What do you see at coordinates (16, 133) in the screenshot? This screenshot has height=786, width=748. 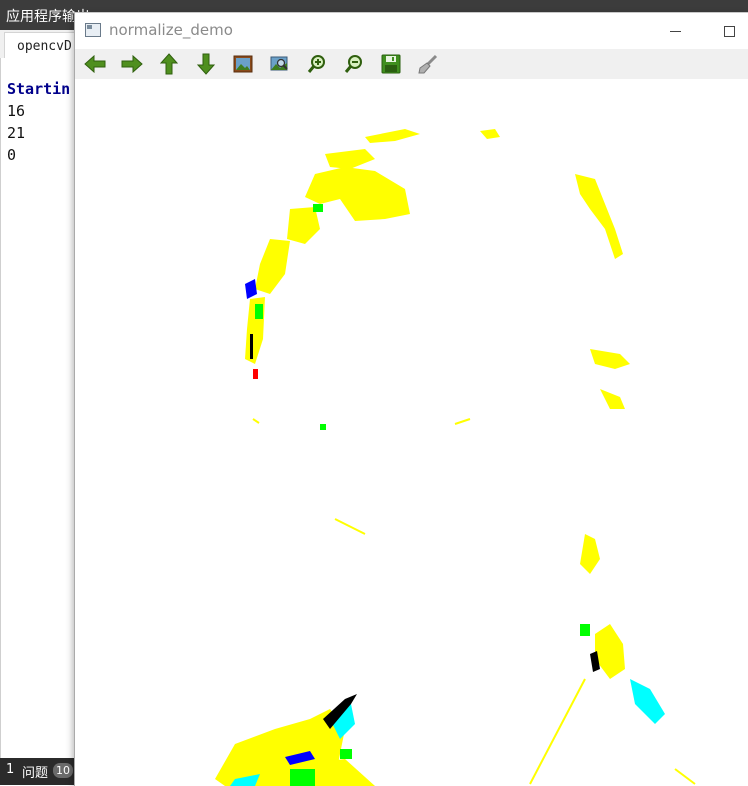 I see `output-line: 21` at bounding box center [16, 133].